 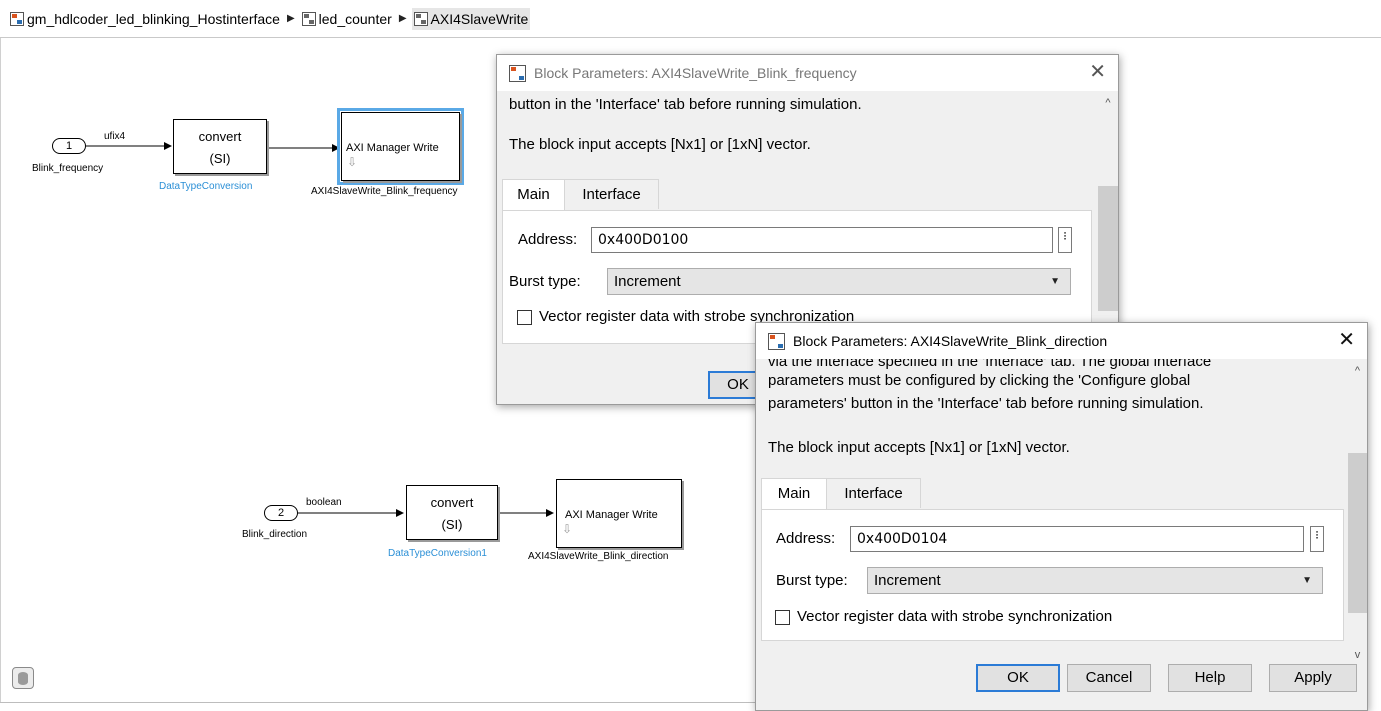 I want to click on inport-block: 1, so click(x=69, y=146).